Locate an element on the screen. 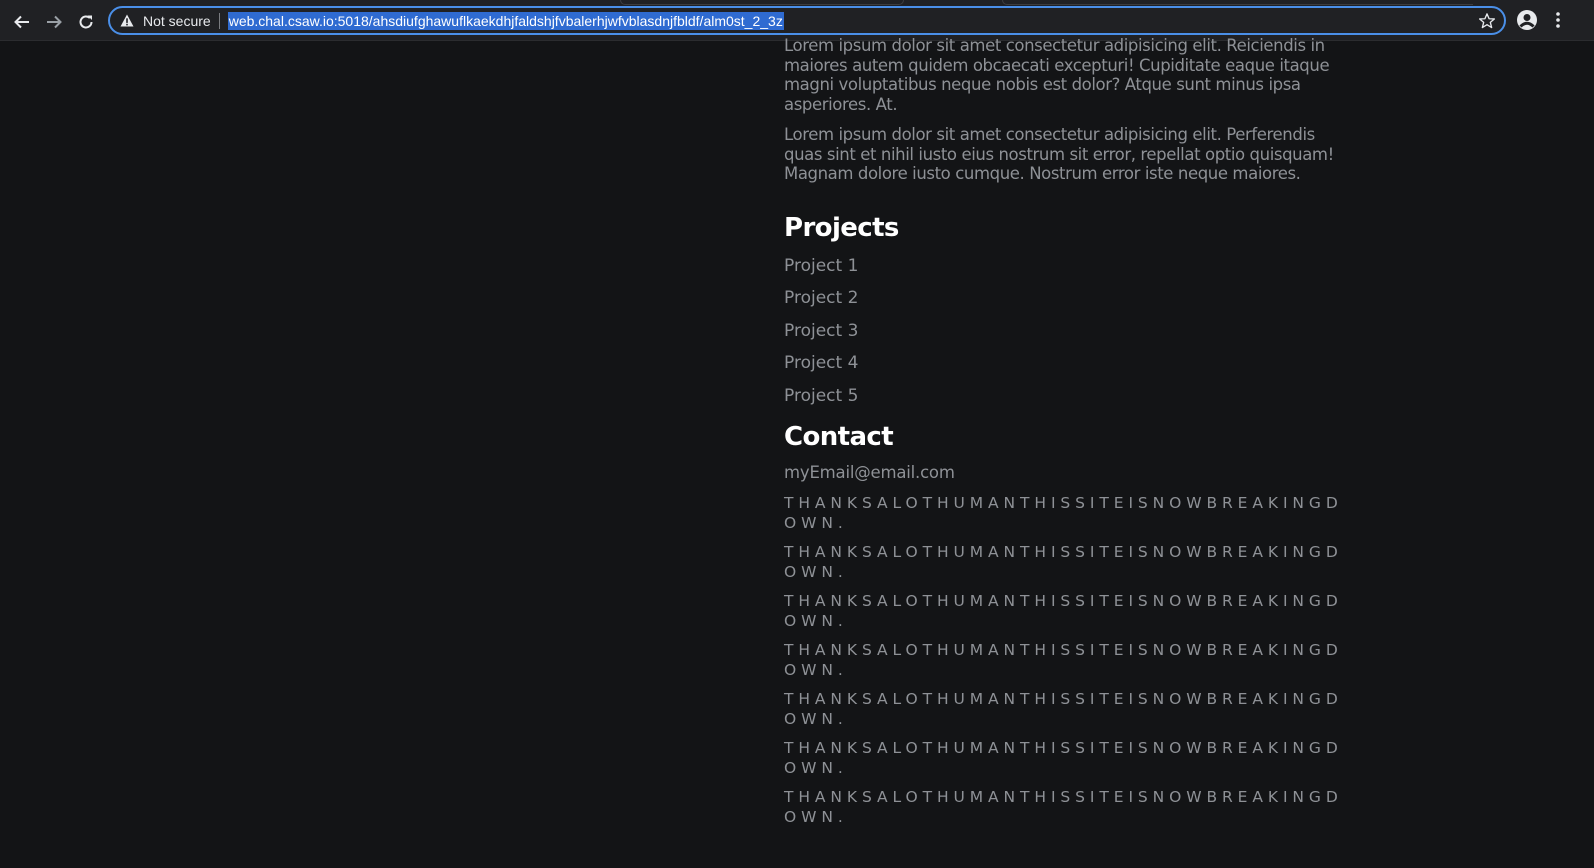 This screenshot has height=868, width=1594. forward-button is located at coordinates (54, 22).